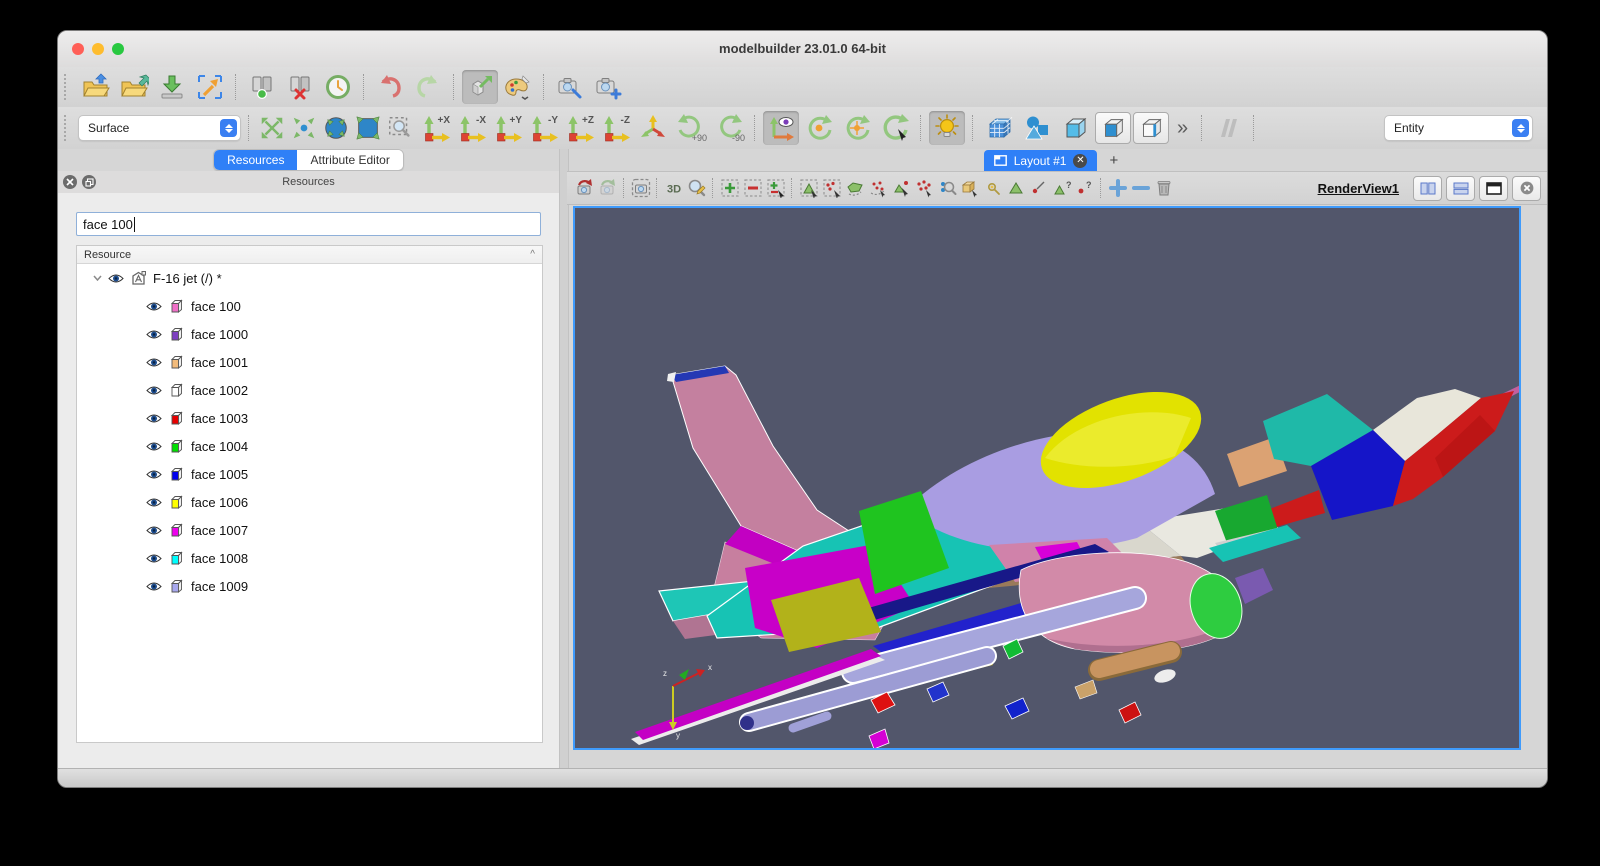 The height and width of the screenshot is (866, 1600). What do you see at coordinates (336, 128) in the screenshot?
I see `fit-sphere-button` at bounding box center [336, 128].